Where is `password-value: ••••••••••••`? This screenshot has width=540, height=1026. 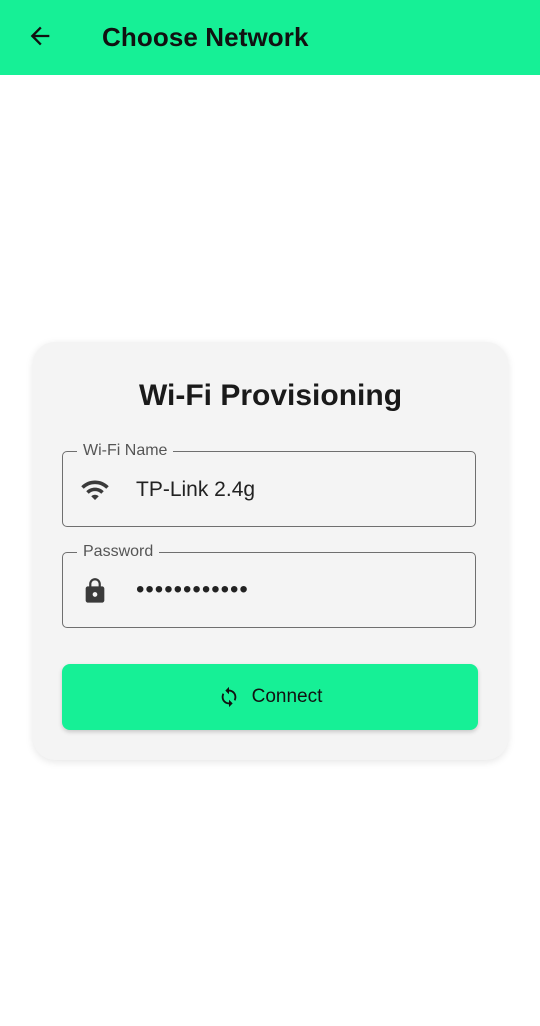
password-value: •••••••••••• is located at coordinates (192, 589).